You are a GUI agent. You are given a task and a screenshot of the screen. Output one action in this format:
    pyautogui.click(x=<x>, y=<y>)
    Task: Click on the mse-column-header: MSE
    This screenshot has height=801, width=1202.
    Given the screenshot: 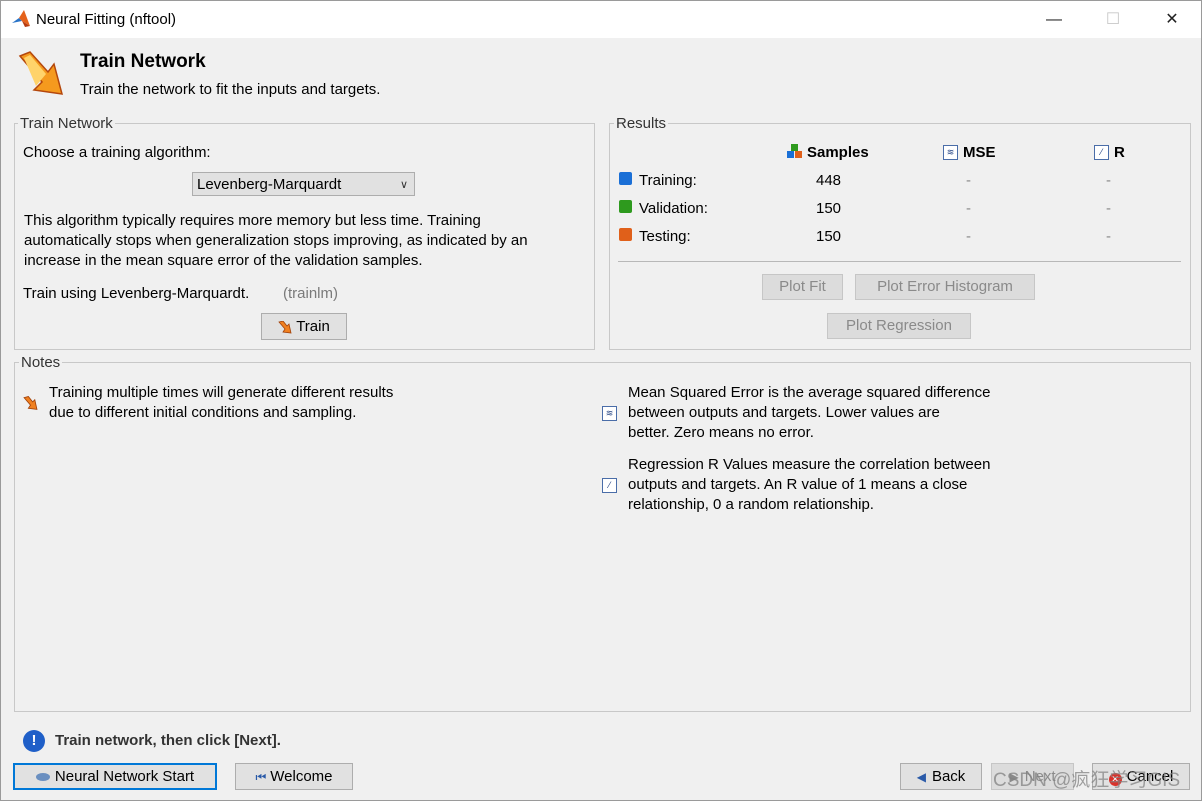 What is the action you would take?
    pyautogui.click(x=979, y=152)
    